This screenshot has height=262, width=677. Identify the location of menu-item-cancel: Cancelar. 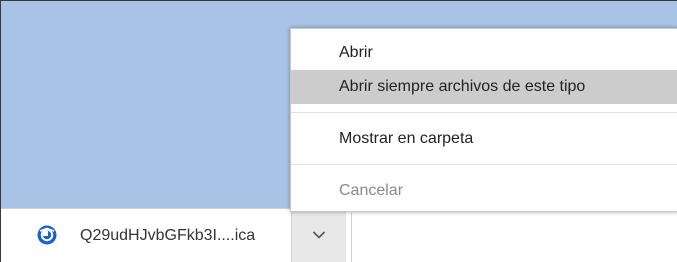
(484, 191).